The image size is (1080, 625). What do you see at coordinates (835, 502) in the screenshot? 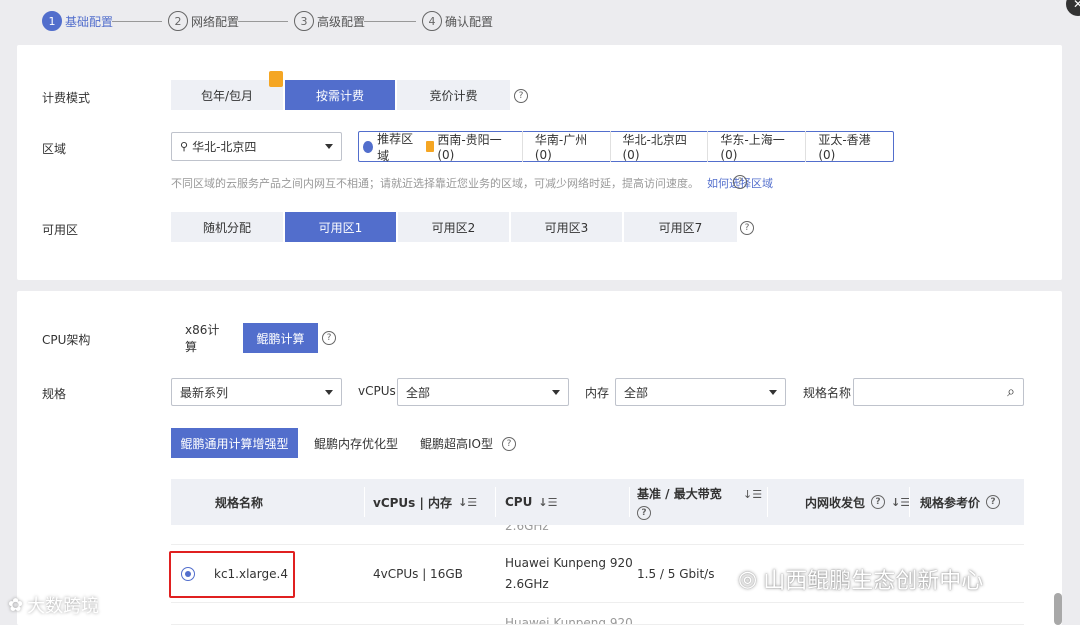
I see `header-pps-label: 内网收发包` at bounding box center [835, 502].